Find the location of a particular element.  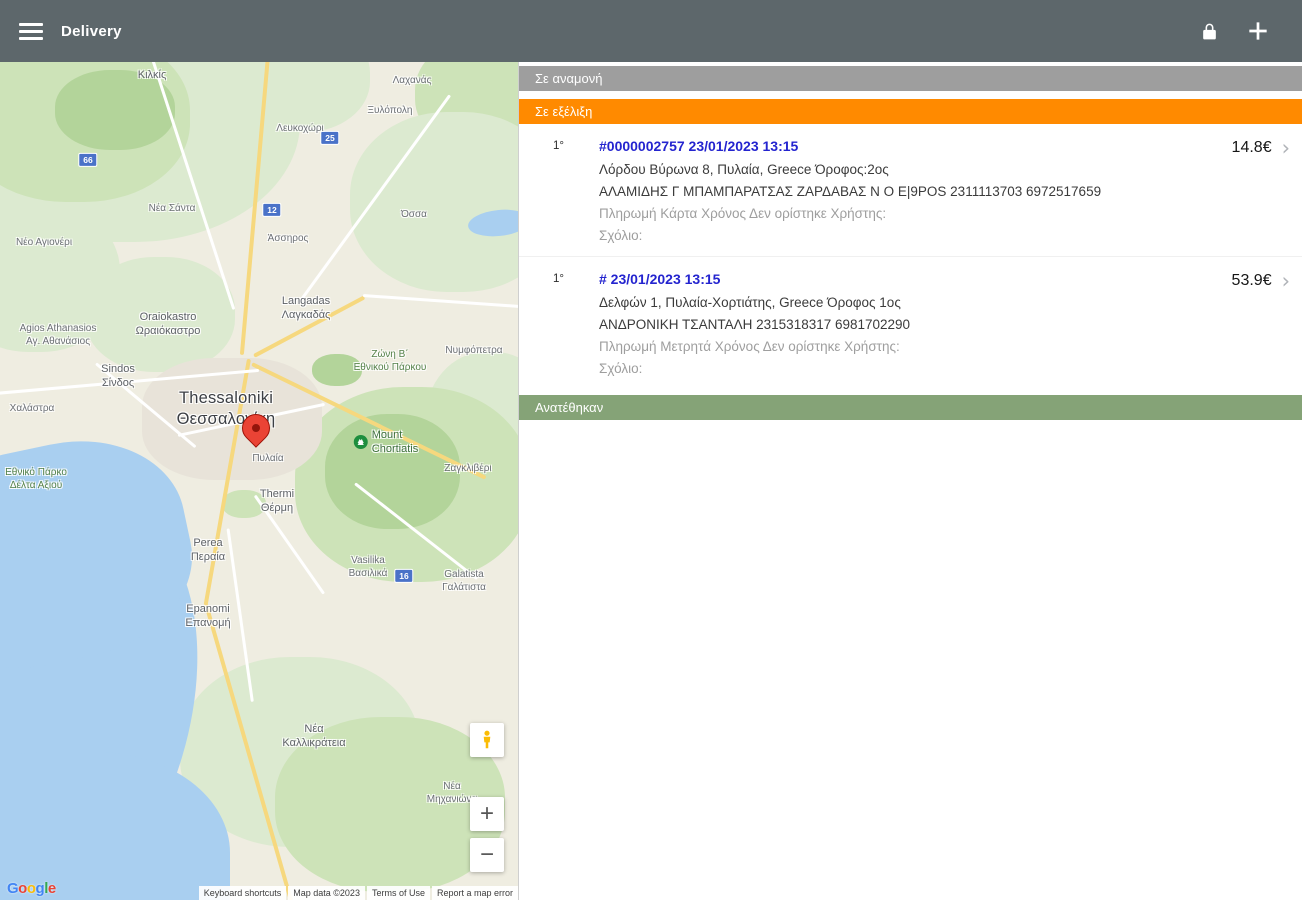

section-header-in-progress: Σε εξέλιξη is located at coordinates (910, 111).